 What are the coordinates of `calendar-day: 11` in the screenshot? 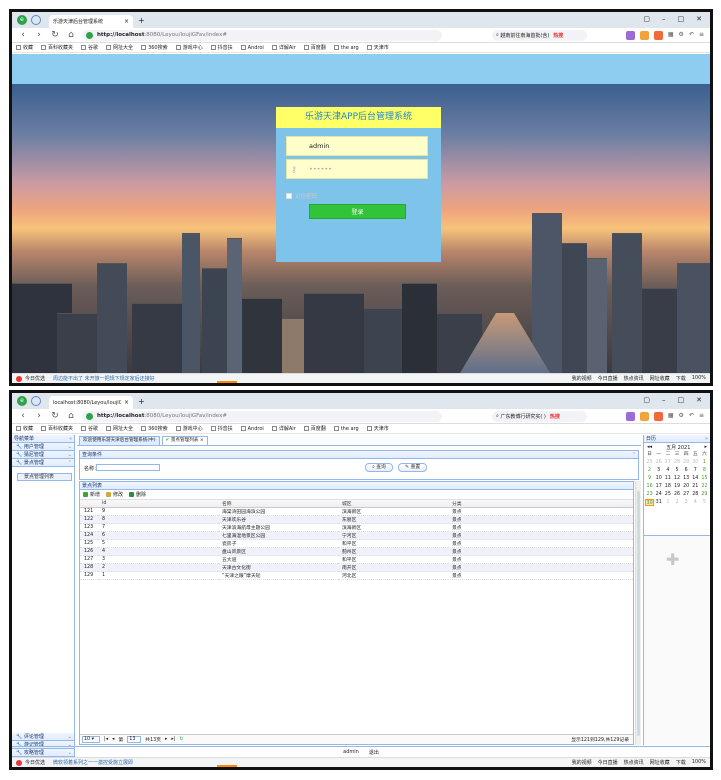 It's located at (667, 478).